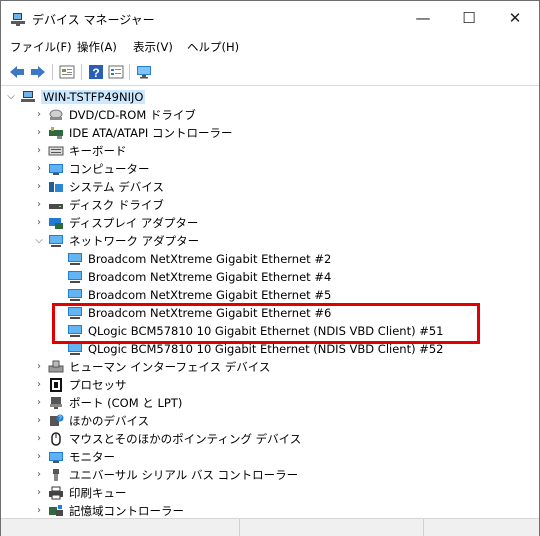  I want to click on keyboard-icon, so click(56, 150).